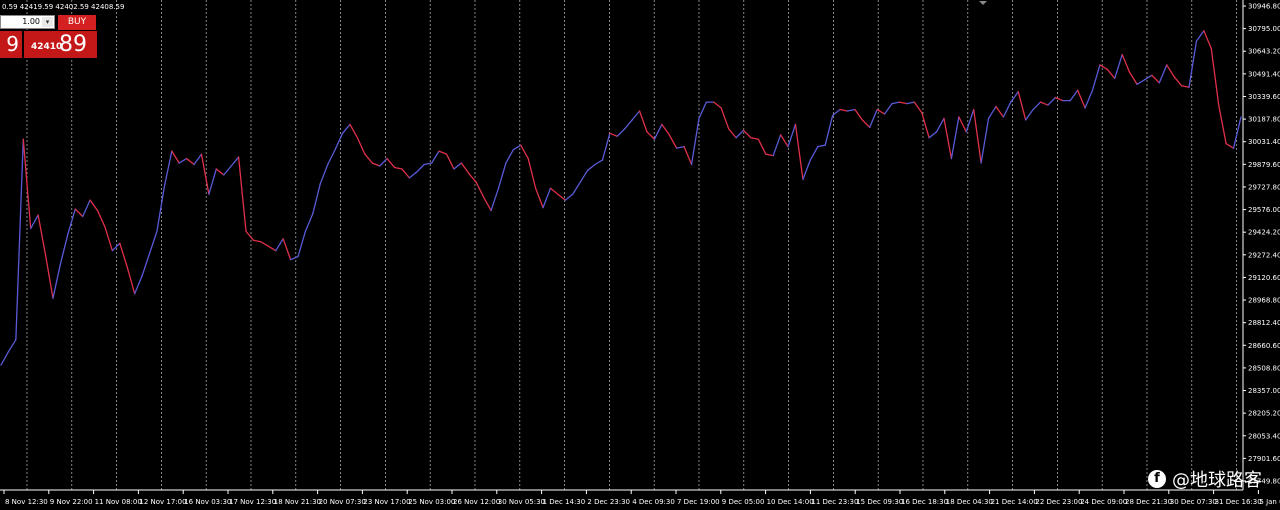  What do you see at coordinates (47, 47) in the screenshot?
I see `buy-price-main: 42410` at bounding box center [47, 47].